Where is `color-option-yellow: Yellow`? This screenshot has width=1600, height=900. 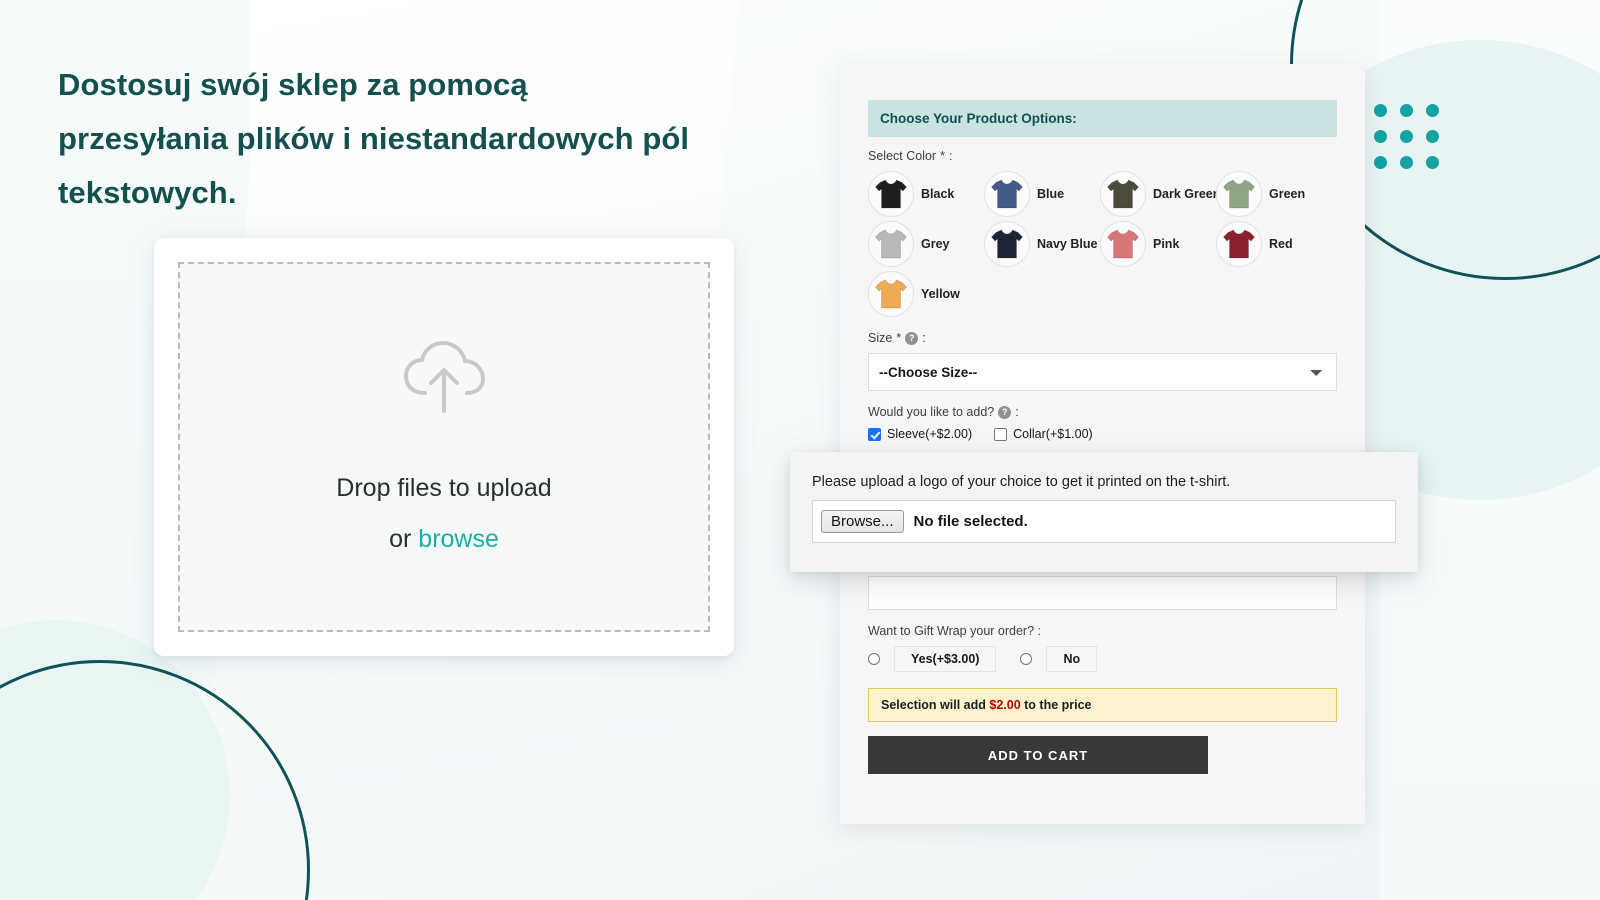
color-option-yellow: Yellow is located at coordinates (923, 294).